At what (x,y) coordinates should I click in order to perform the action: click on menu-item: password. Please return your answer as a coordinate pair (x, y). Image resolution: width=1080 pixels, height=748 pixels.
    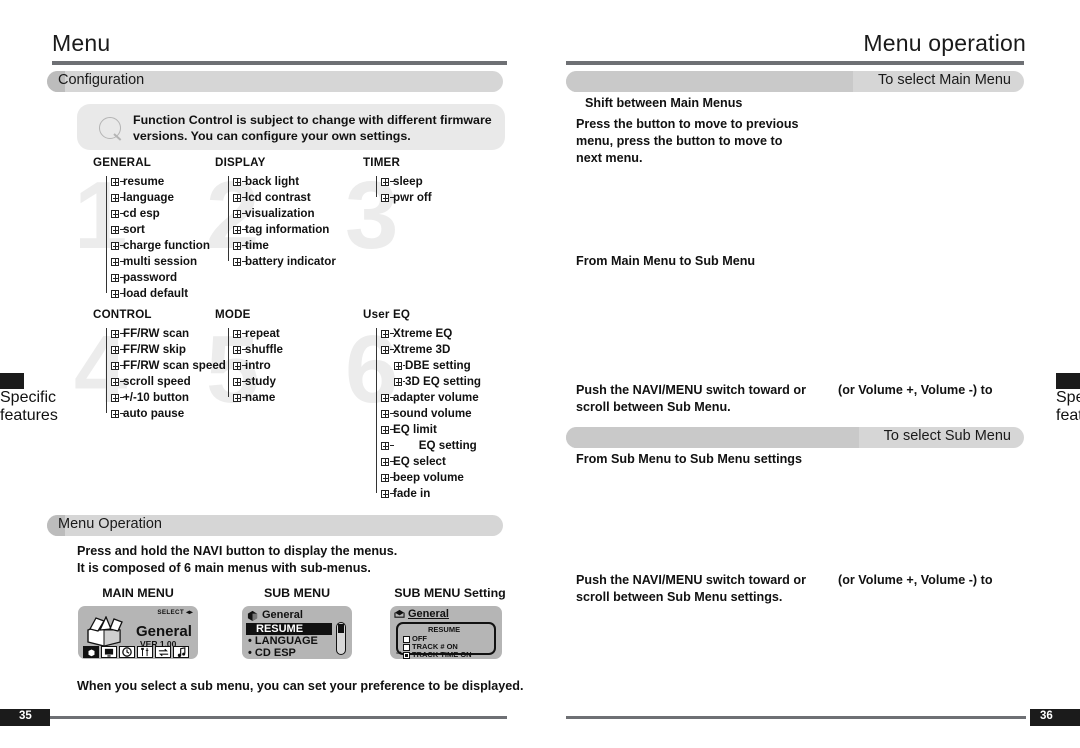
    Looking at the image, I should click on (158, 278).